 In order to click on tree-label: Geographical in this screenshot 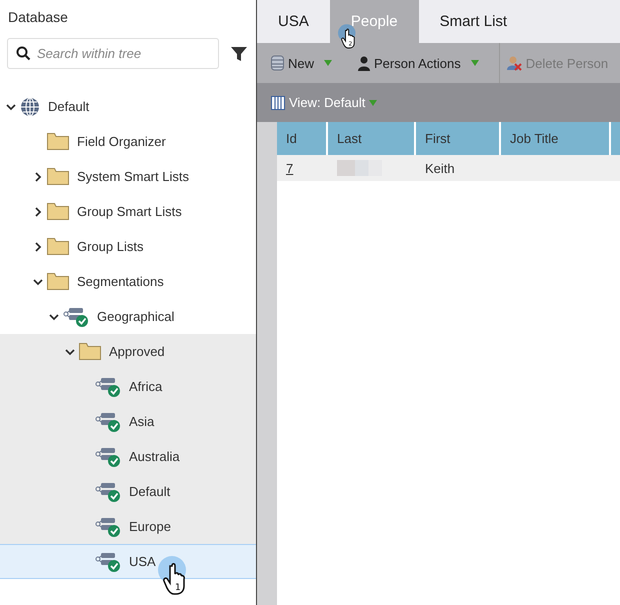, I will do `click(135, 316)`.